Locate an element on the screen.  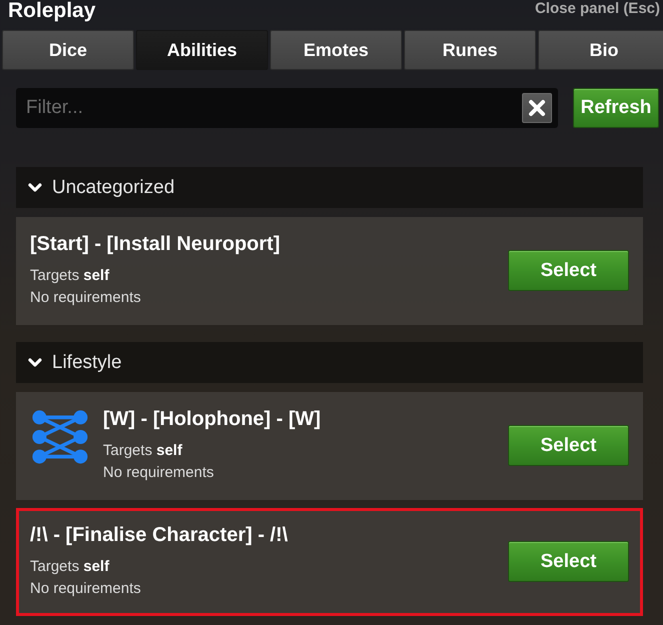
category-header: Uncategorized is located at coordinates (329, 187).